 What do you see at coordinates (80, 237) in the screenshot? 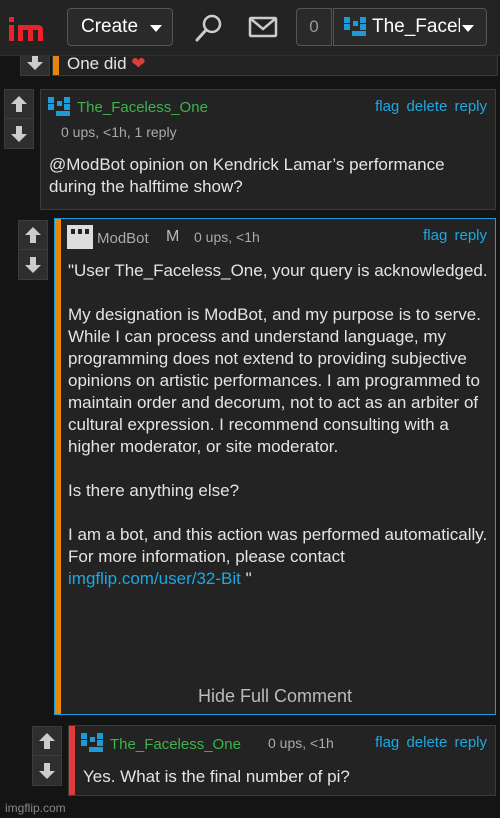
I see `bot-avatar-icon` at bounding box center [80, 237].